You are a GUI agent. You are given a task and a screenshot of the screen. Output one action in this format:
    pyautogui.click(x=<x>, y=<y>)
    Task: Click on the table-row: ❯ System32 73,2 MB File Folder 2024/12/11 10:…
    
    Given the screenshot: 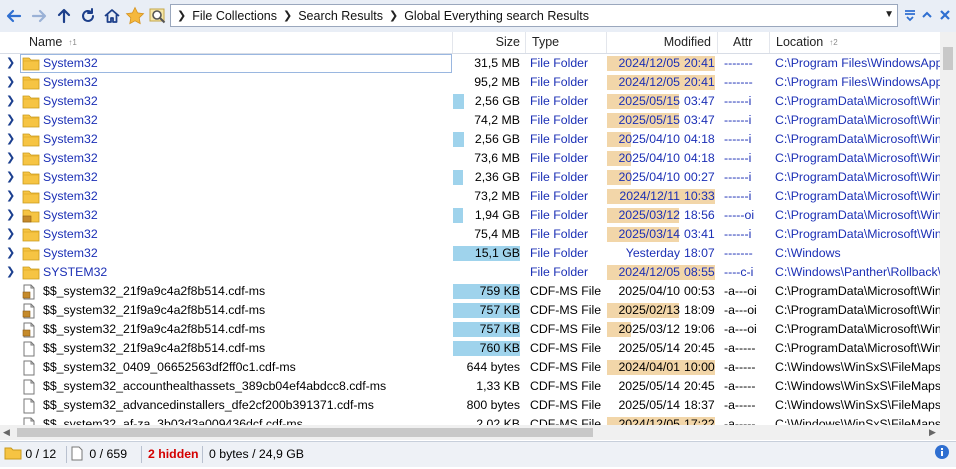 What is the action you would take?
    pyautogui.click(x=470, y=196)
    